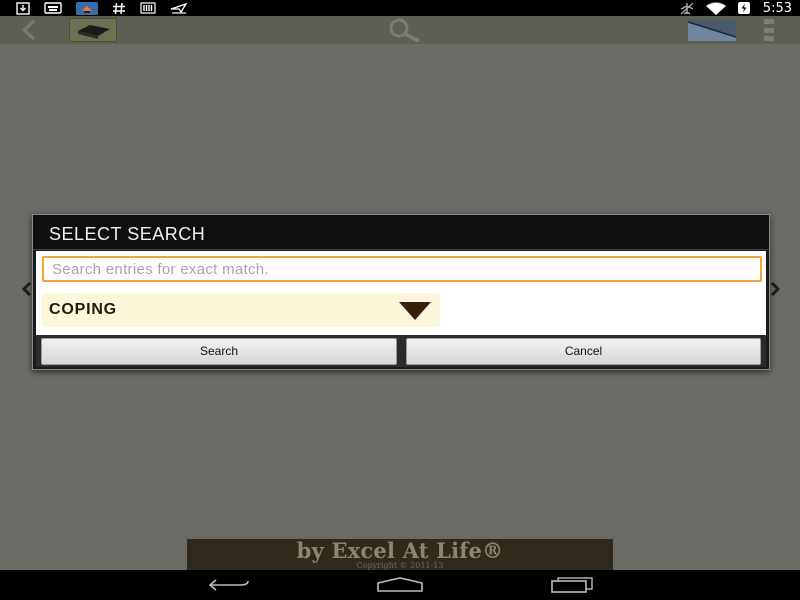  I want to click on keyboard-icon, so click(53, 8).